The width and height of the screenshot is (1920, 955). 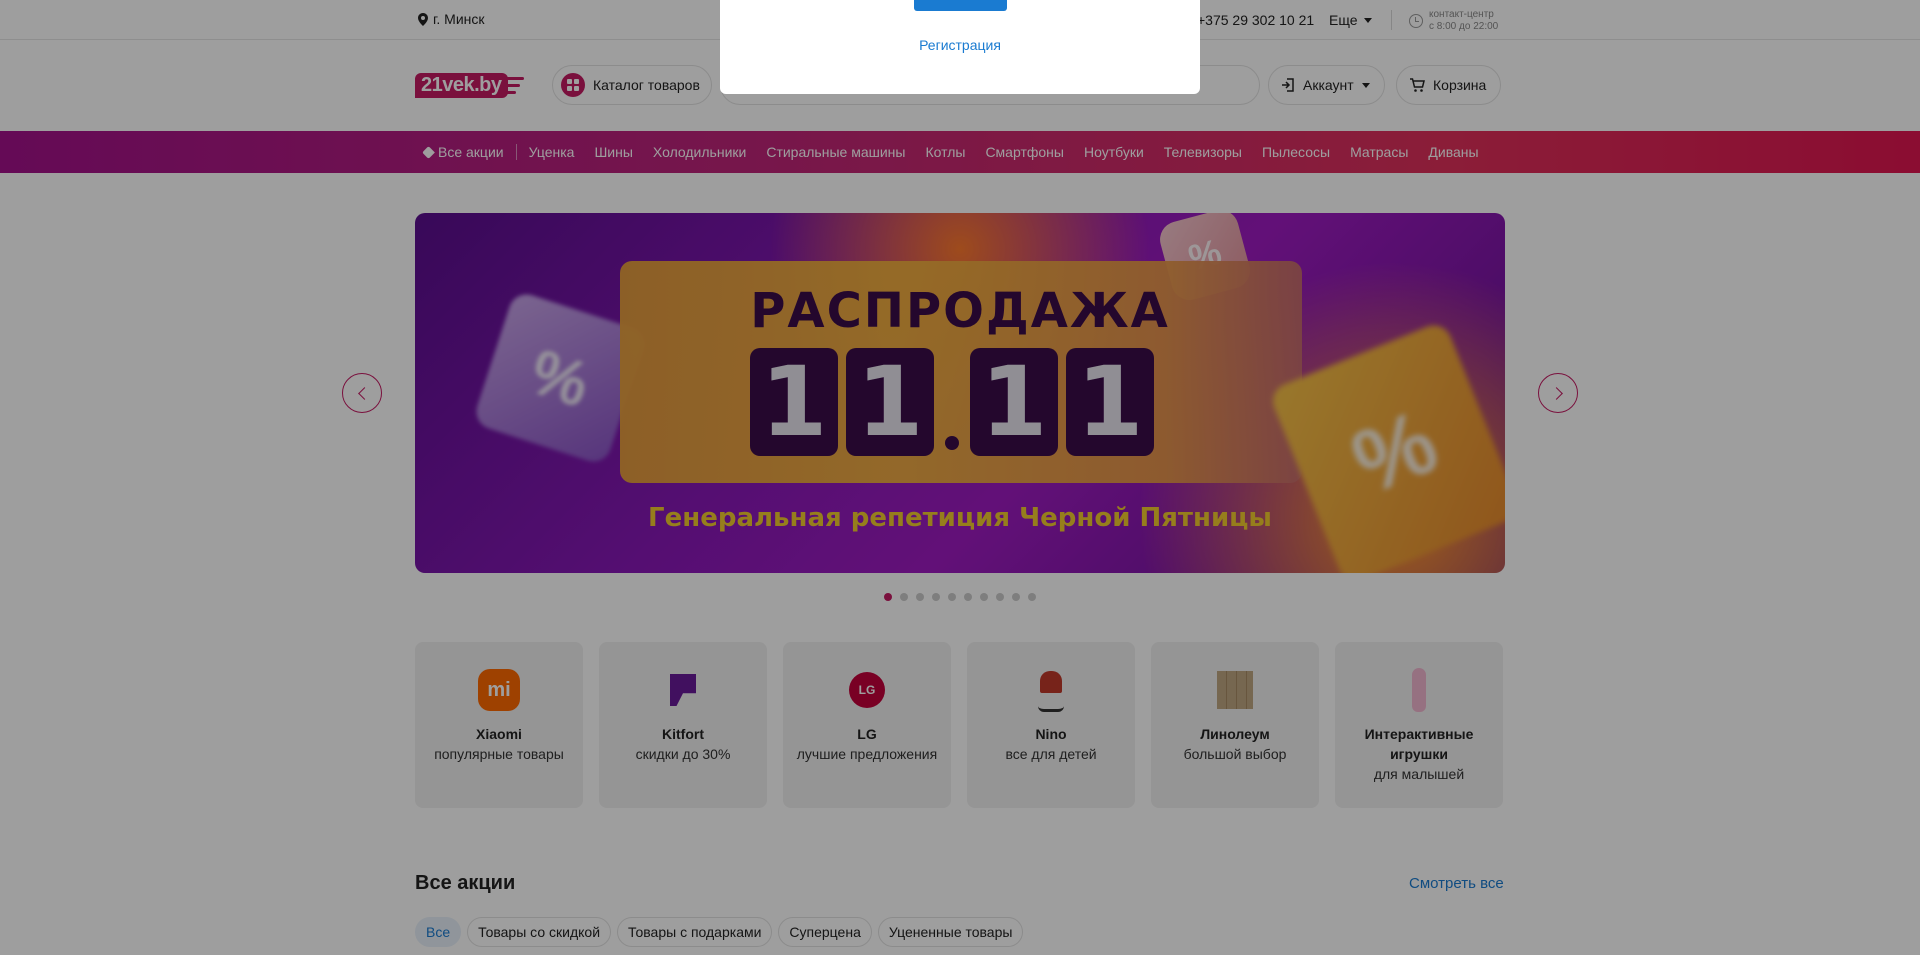 I want to click on register-link: Регистрация, so click(x=960, y=45).